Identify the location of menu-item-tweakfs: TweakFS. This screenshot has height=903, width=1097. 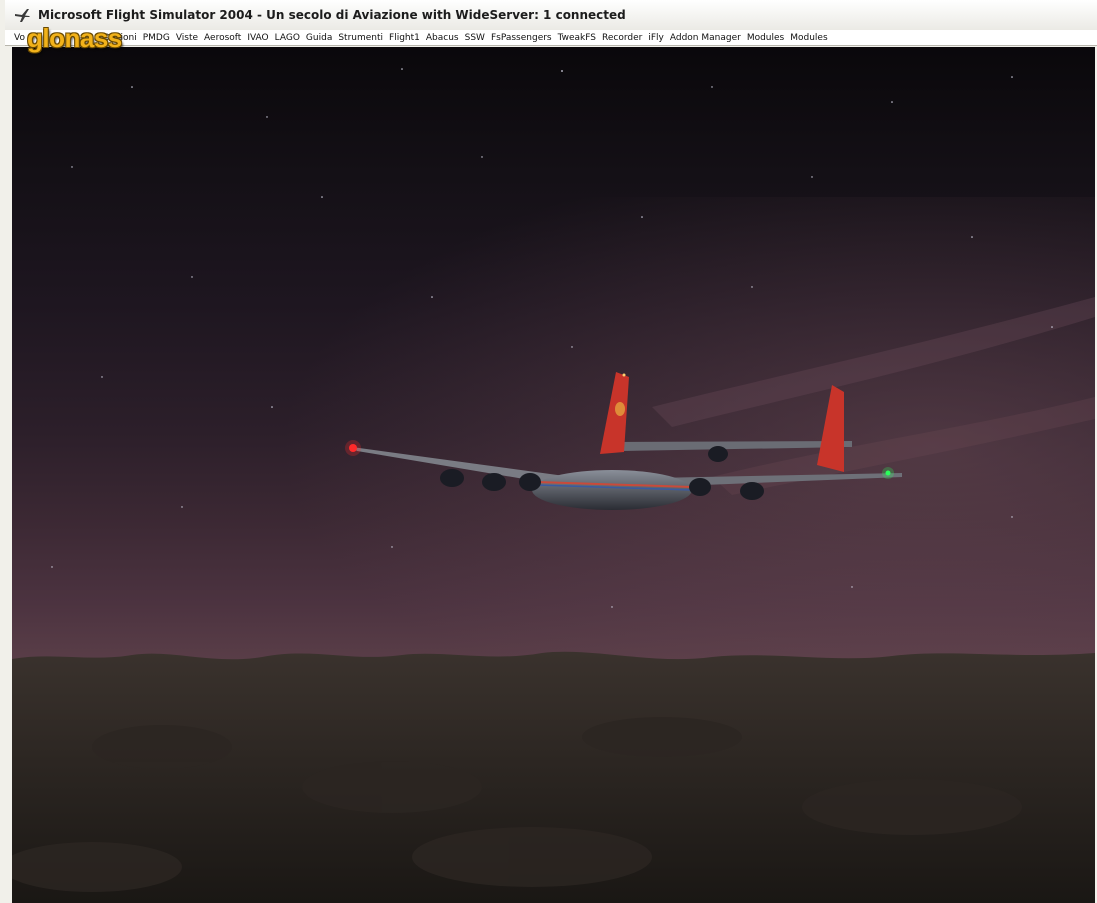
(577, 38).